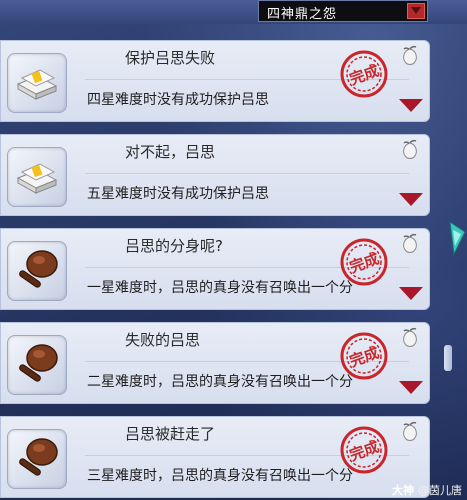 This screenshot has width=467, height=500. I want to click on achievement-title: 失败的吕思, so click(163, 340).